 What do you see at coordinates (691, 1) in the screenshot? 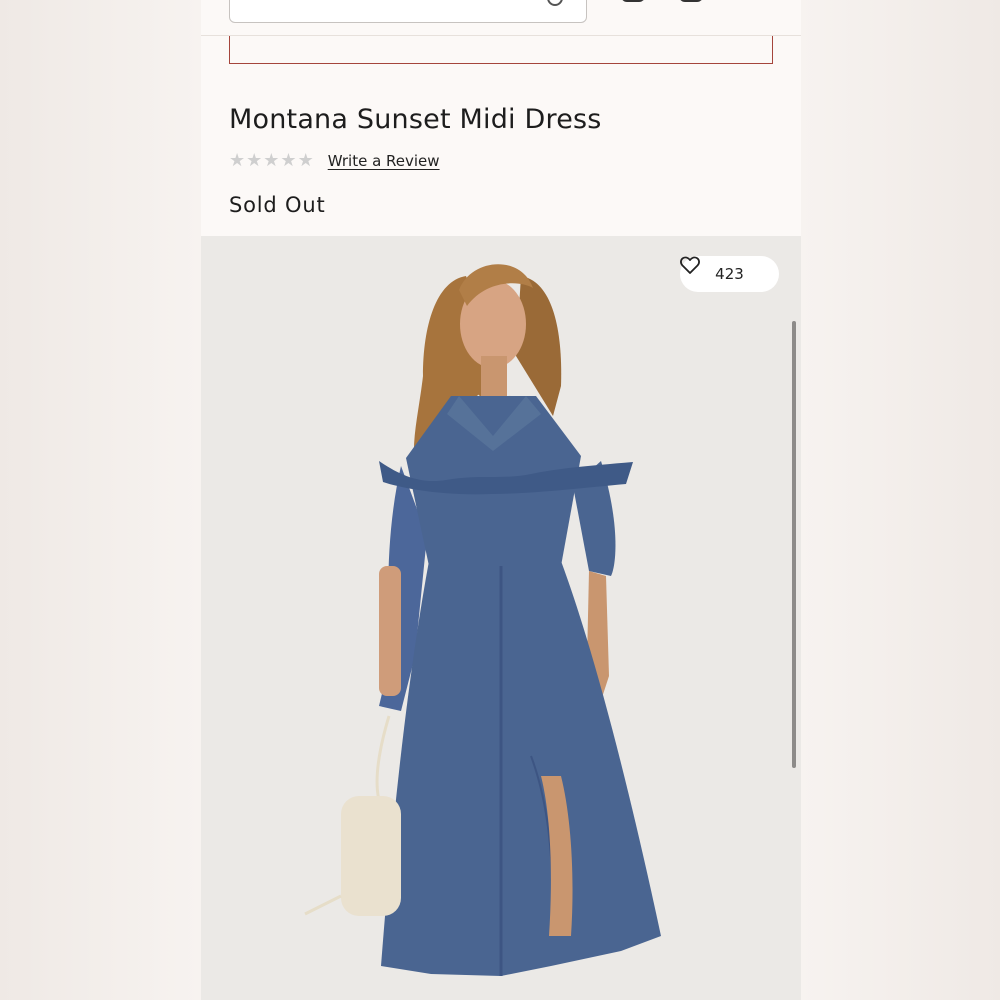
I see `bag-icon` at bounding box center [691, 1].